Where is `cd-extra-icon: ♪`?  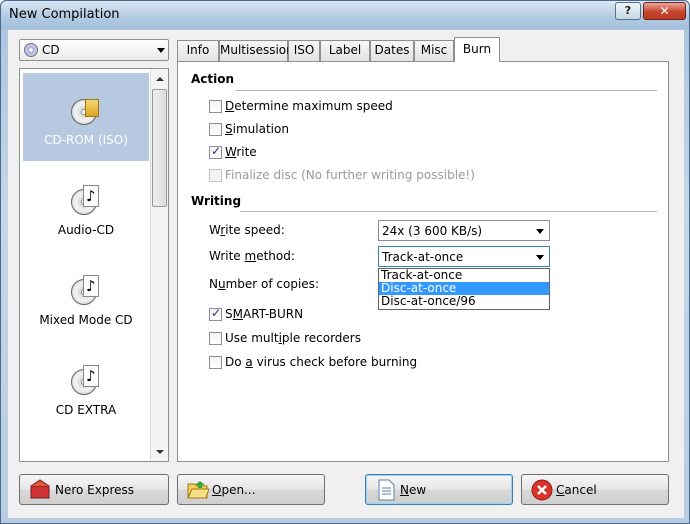 cd-extra-icon: ♪ is located at coordinates (86, 380).